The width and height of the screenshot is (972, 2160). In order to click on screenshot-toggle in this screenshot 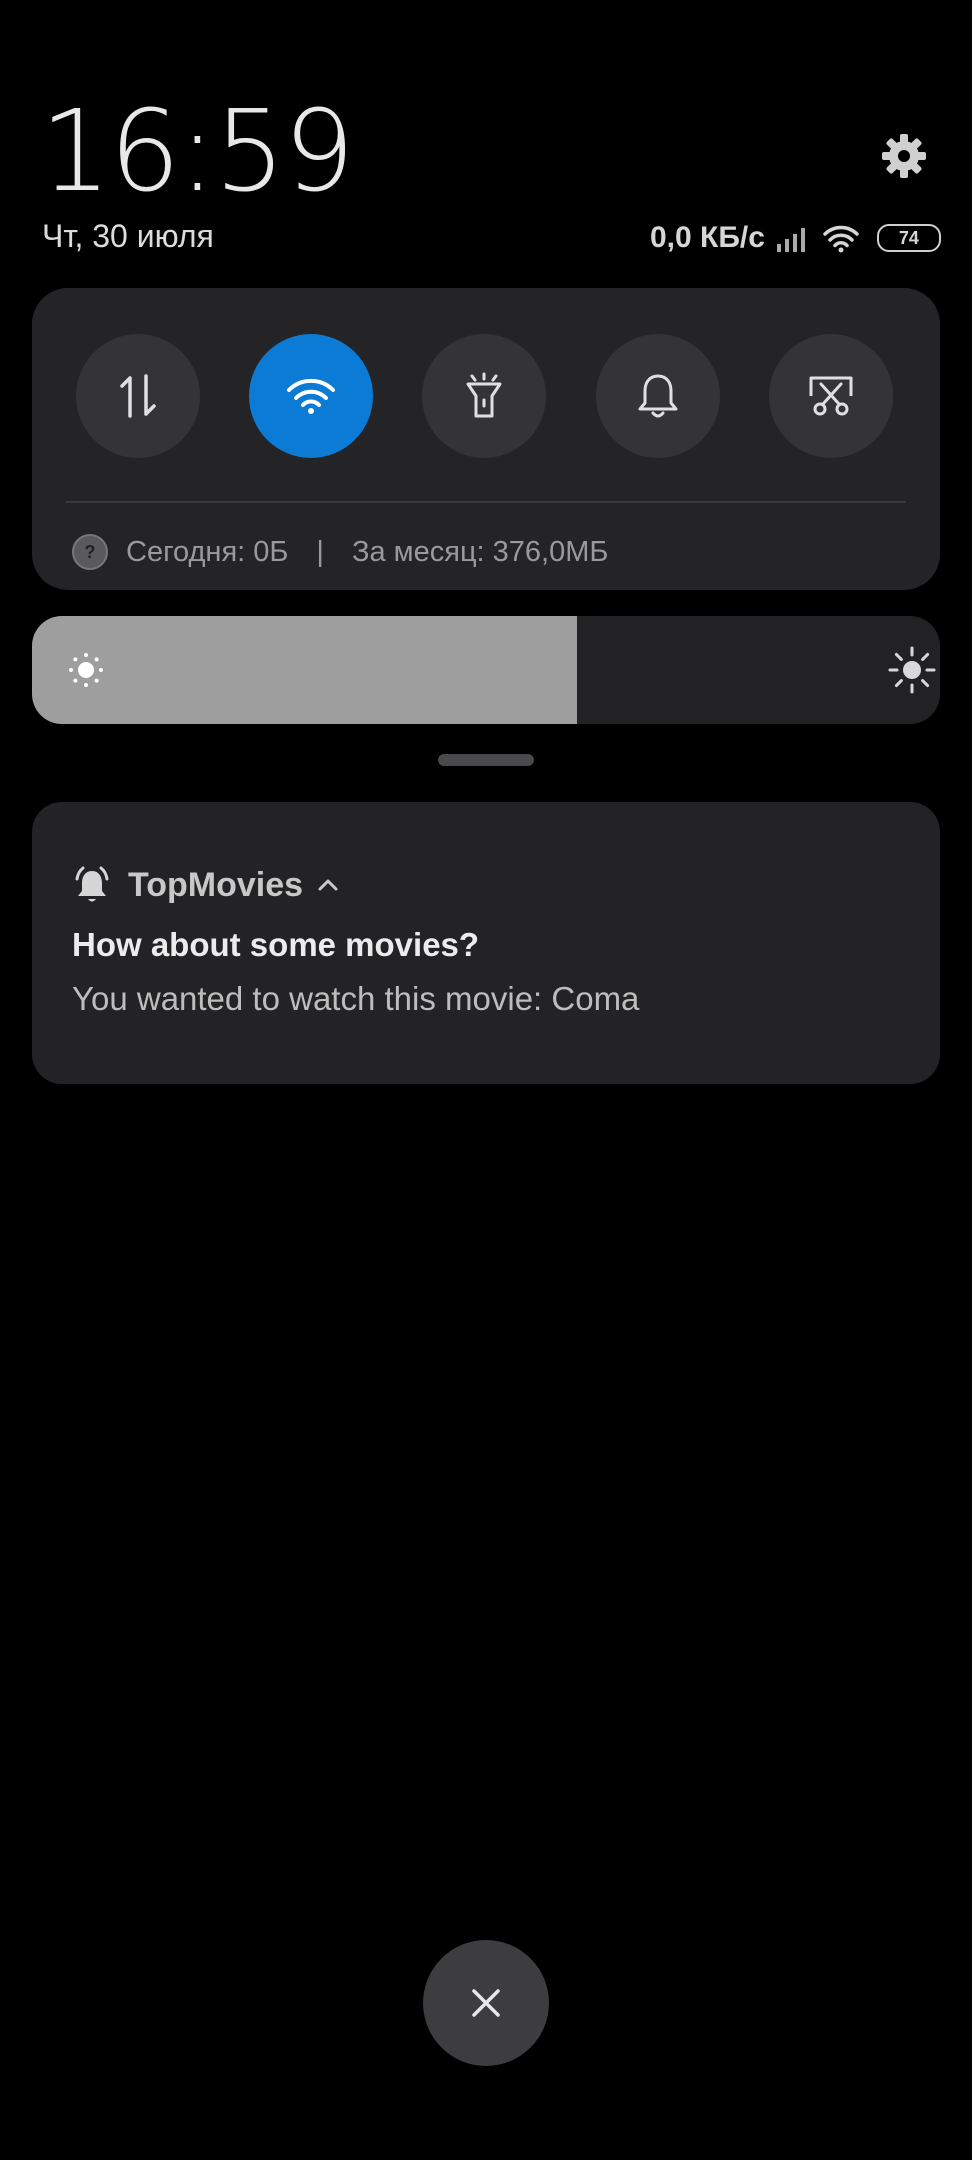, I will do `click(831, 396)`.